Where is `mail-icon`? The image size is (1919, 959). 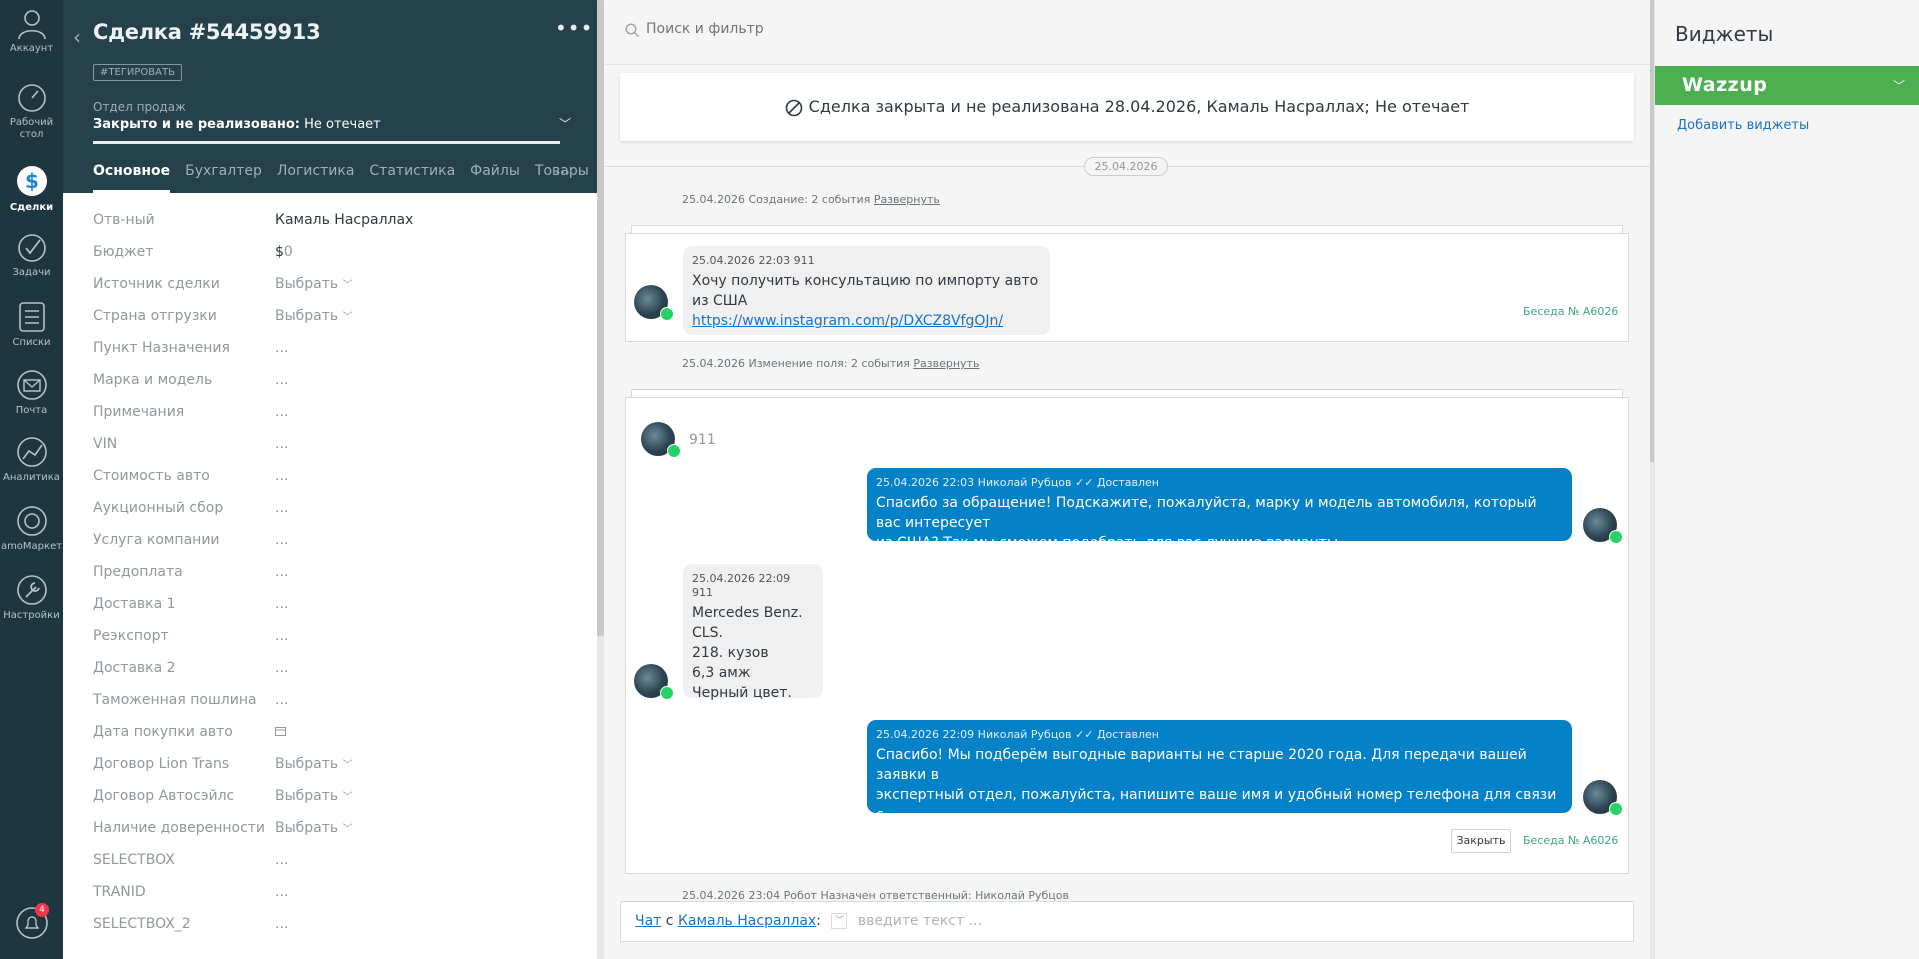 mail-icon is located at coordinates (31, 385).